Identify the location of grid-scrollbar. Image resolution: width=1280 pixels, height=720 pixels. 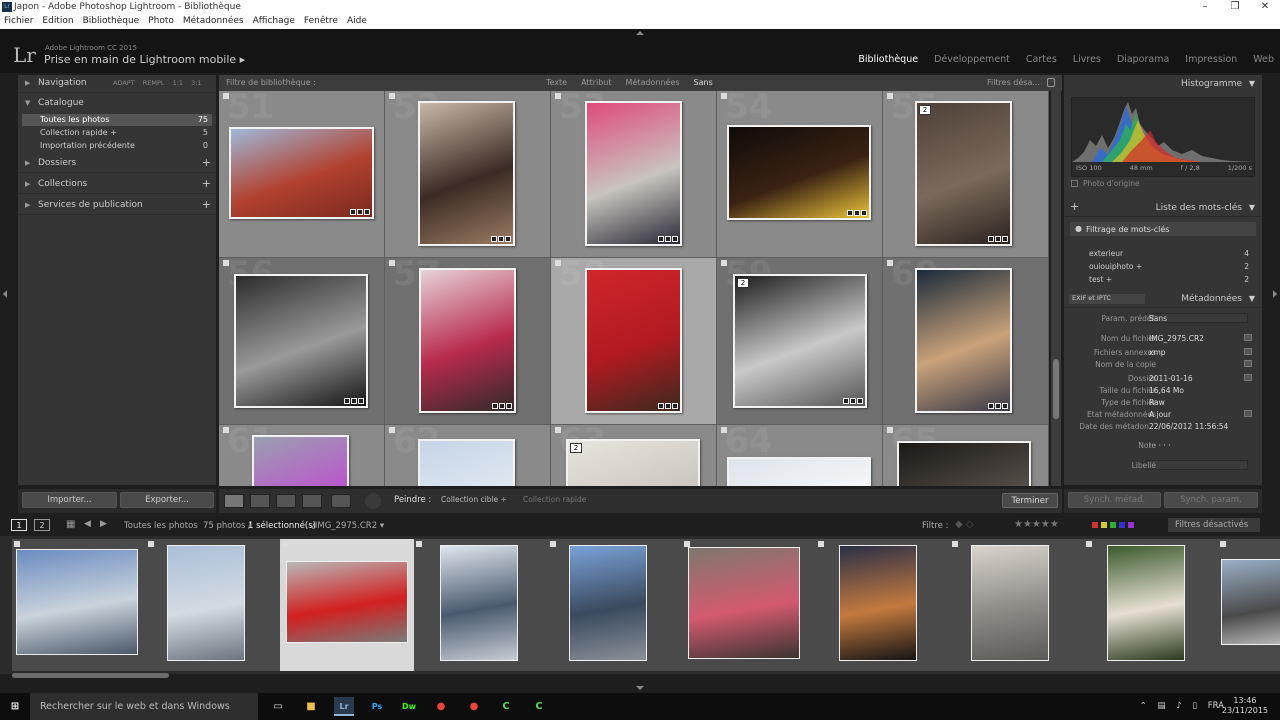
(1056, 288).